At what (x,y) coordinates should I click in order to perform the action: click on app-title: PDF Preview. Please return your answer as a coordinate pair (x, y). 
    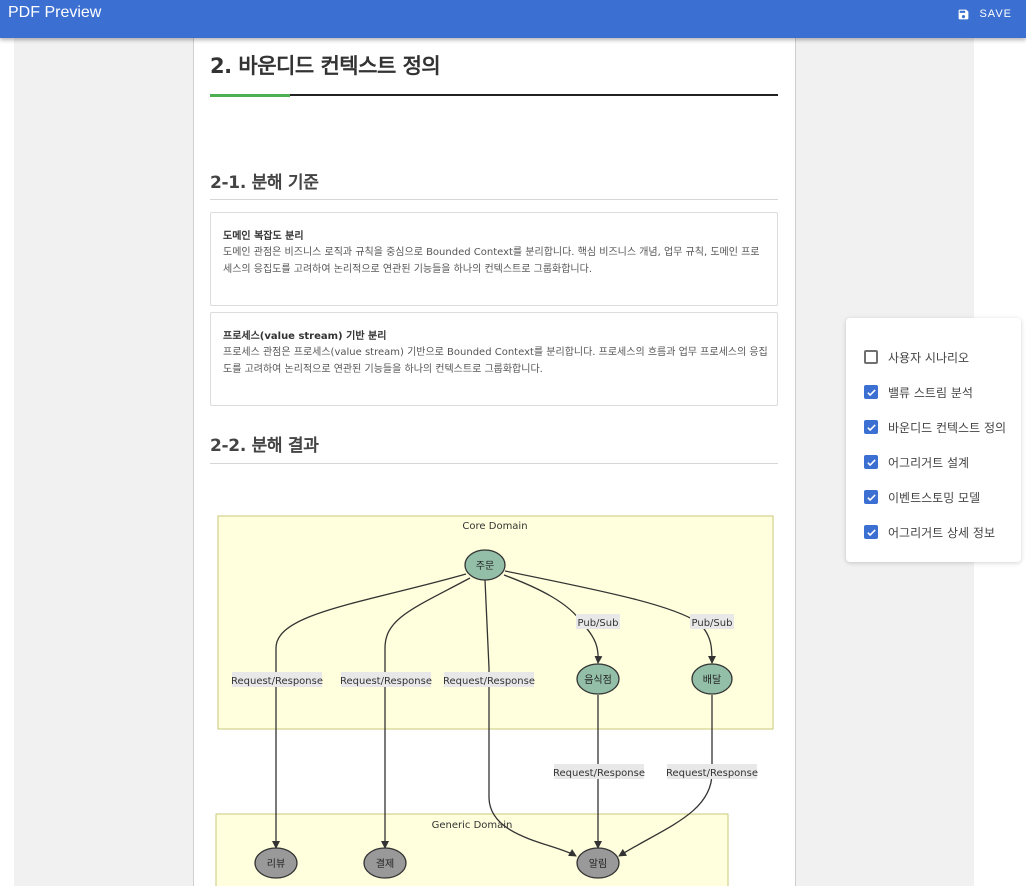
    Looking at the image, I should click on (55, 12).